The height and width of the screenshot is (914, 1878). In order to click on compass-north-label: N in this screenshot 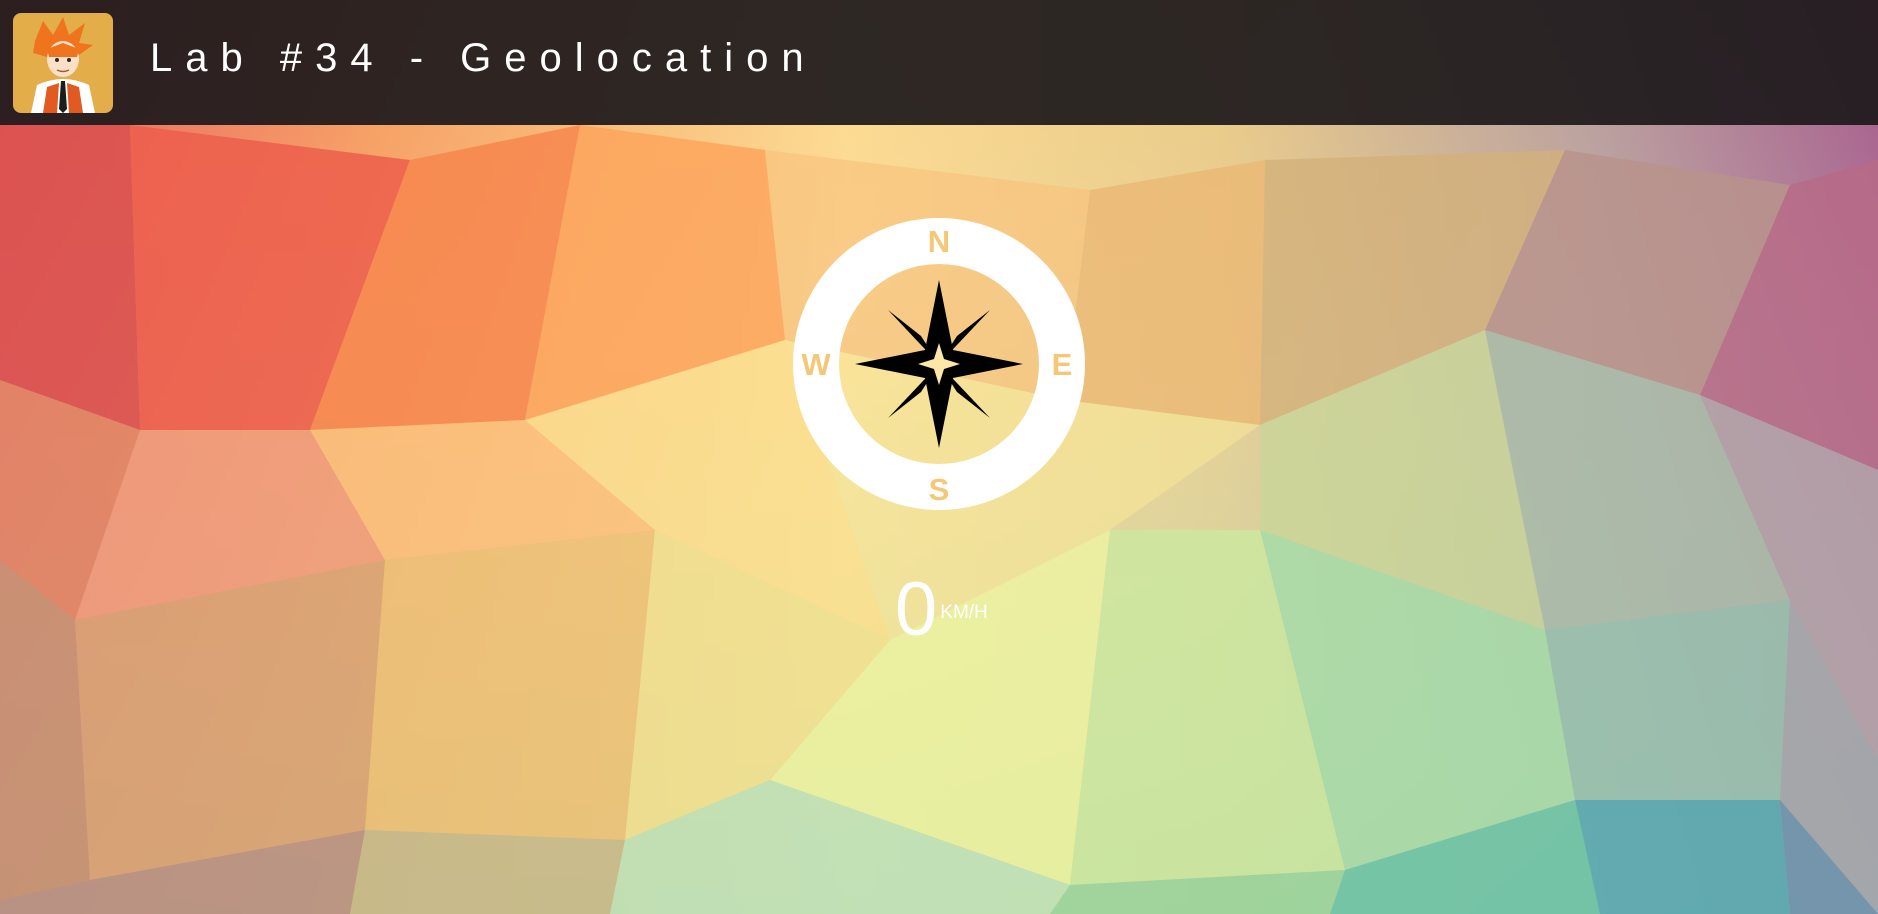, I will do `click(939, 241)`.